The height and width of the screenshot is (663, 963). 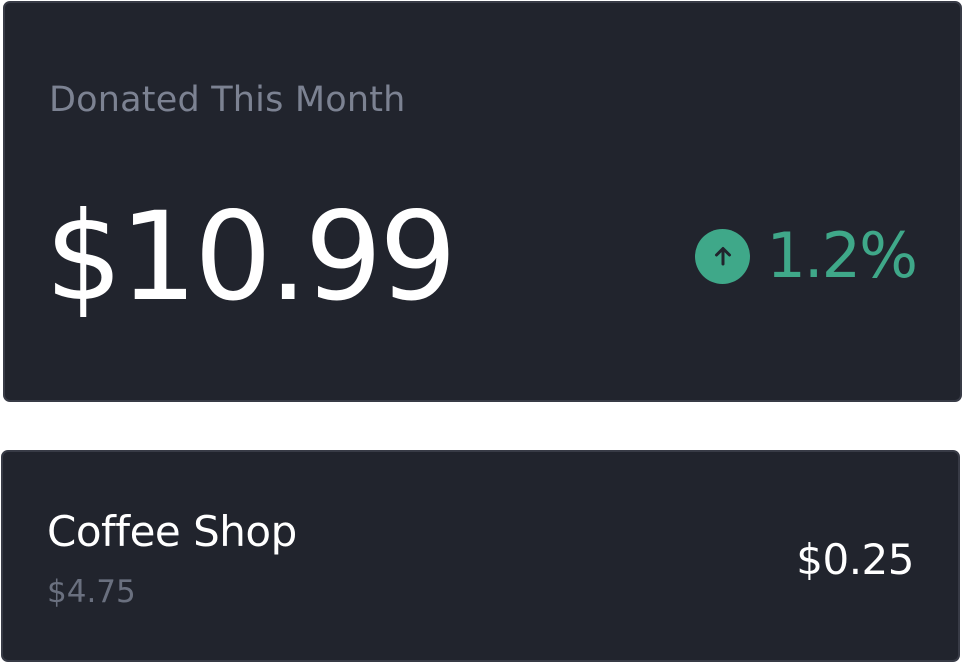 What do you see at coordinates (855, 559) in the screenshot?
I see `transaction-donation-amount: $0.25` at bounding box center [855, 559].